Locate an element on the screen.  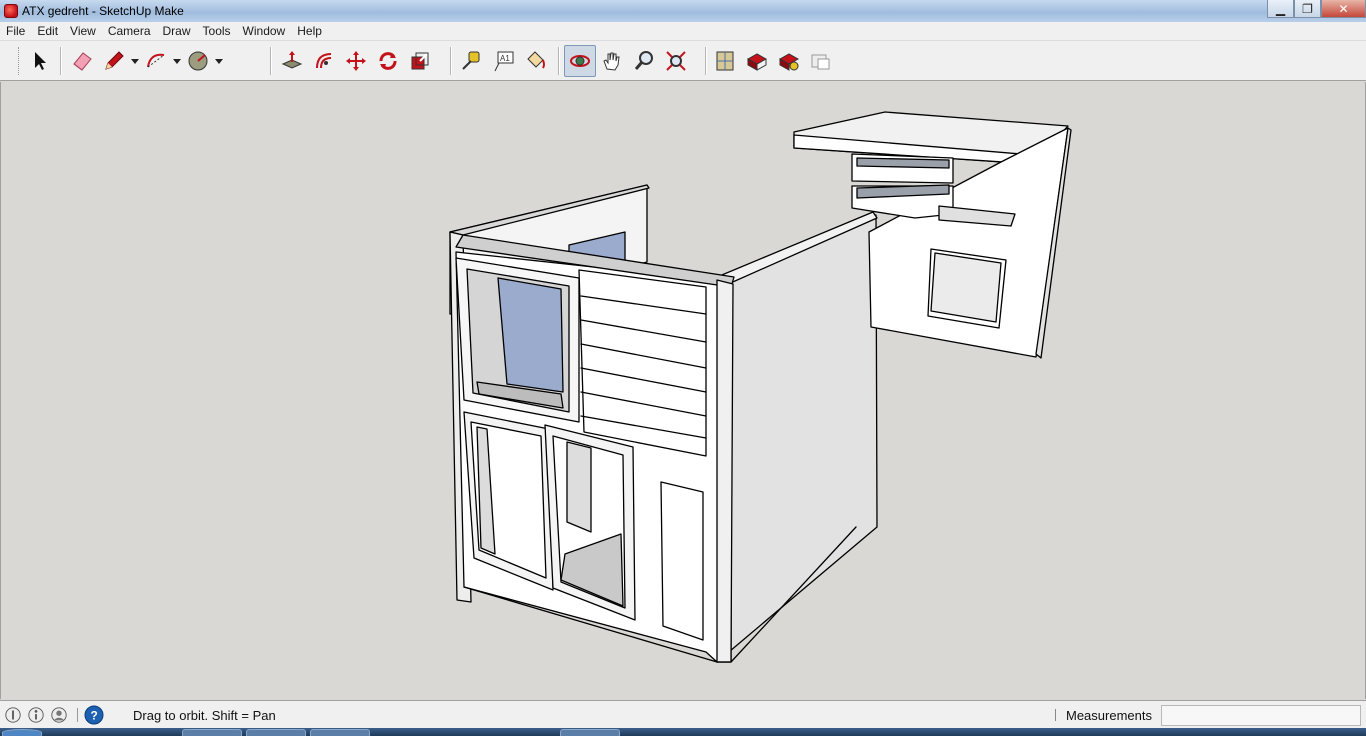
arc-icon is located at coordinates (156, 60).